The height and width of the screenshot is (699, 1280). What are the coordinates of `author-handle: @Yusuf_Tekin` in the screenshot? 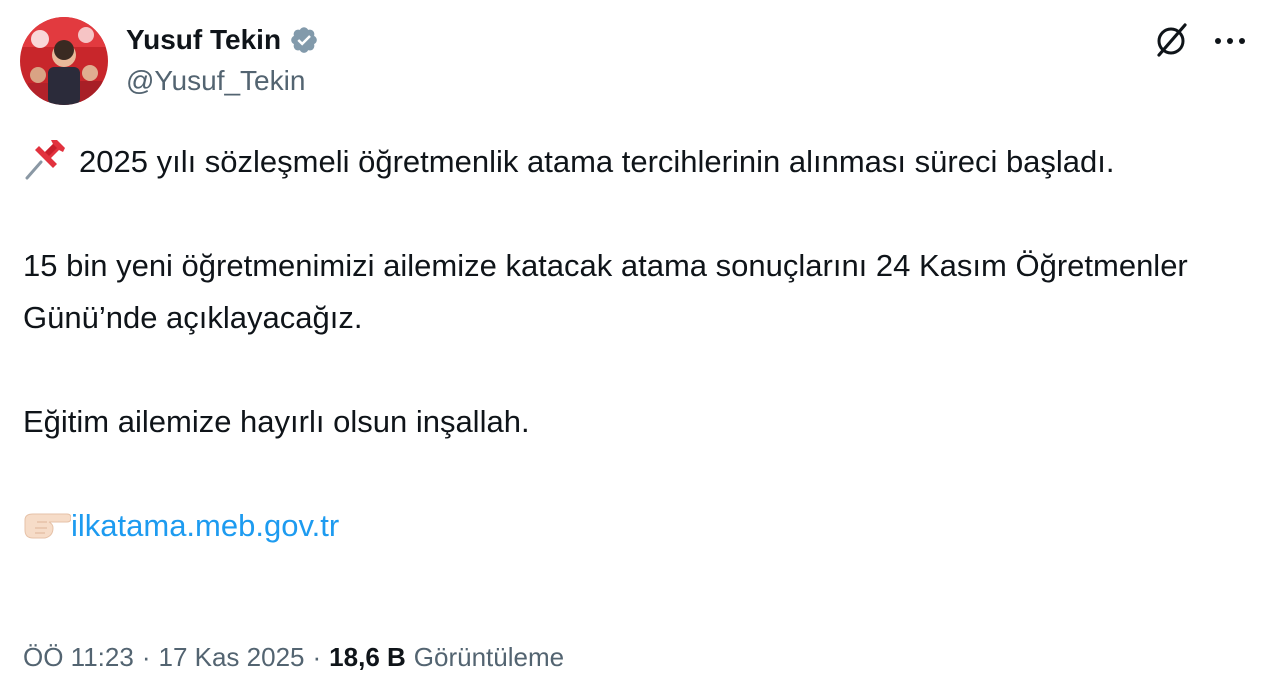 It's located at (215, 81).